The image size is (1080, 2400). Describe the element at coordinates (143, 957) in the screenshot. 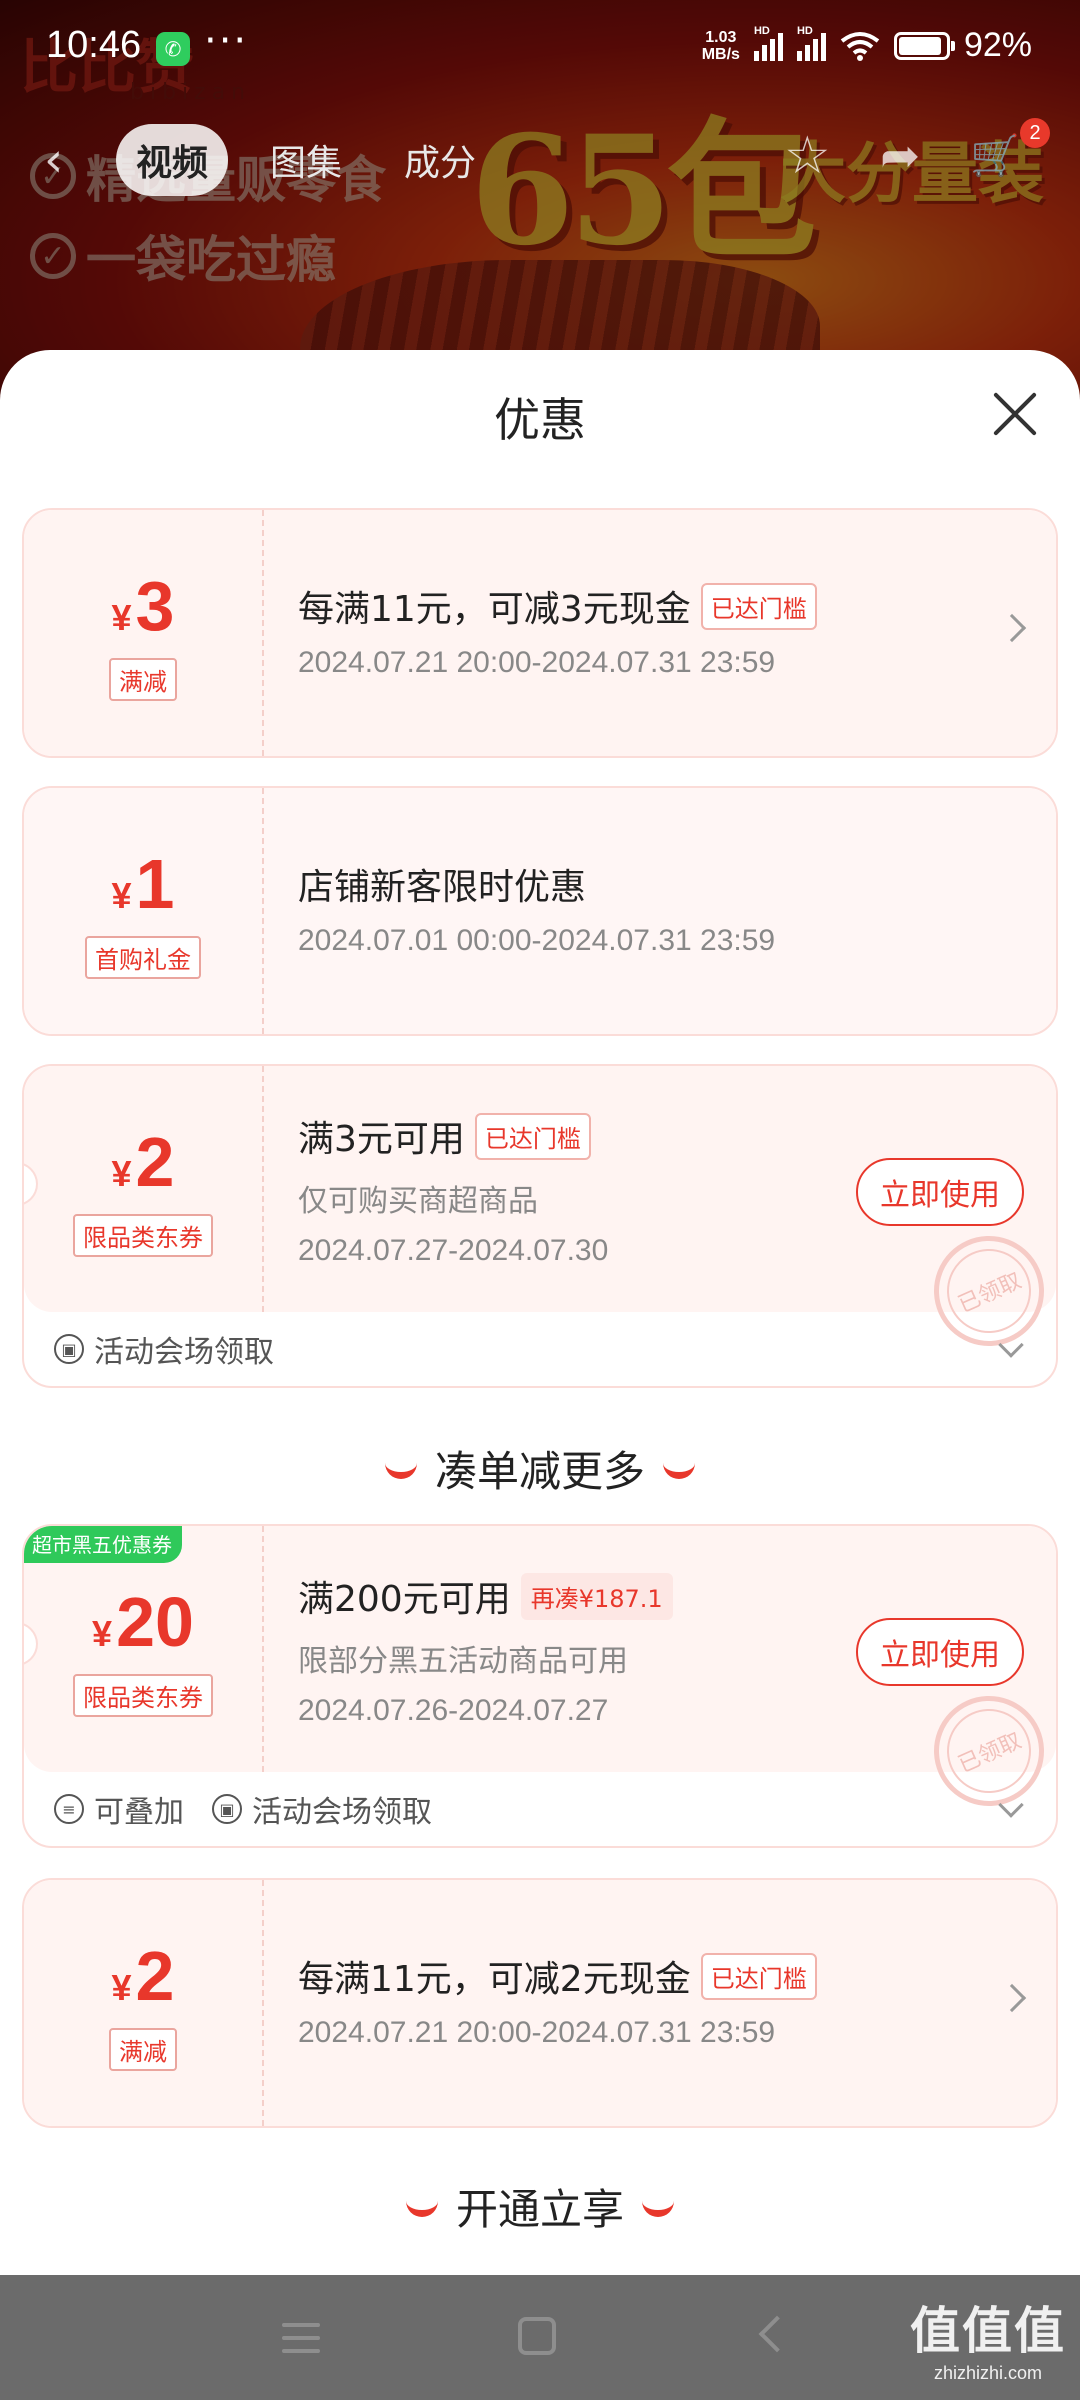

I see `coupon-type: 首购礼金` at that location.